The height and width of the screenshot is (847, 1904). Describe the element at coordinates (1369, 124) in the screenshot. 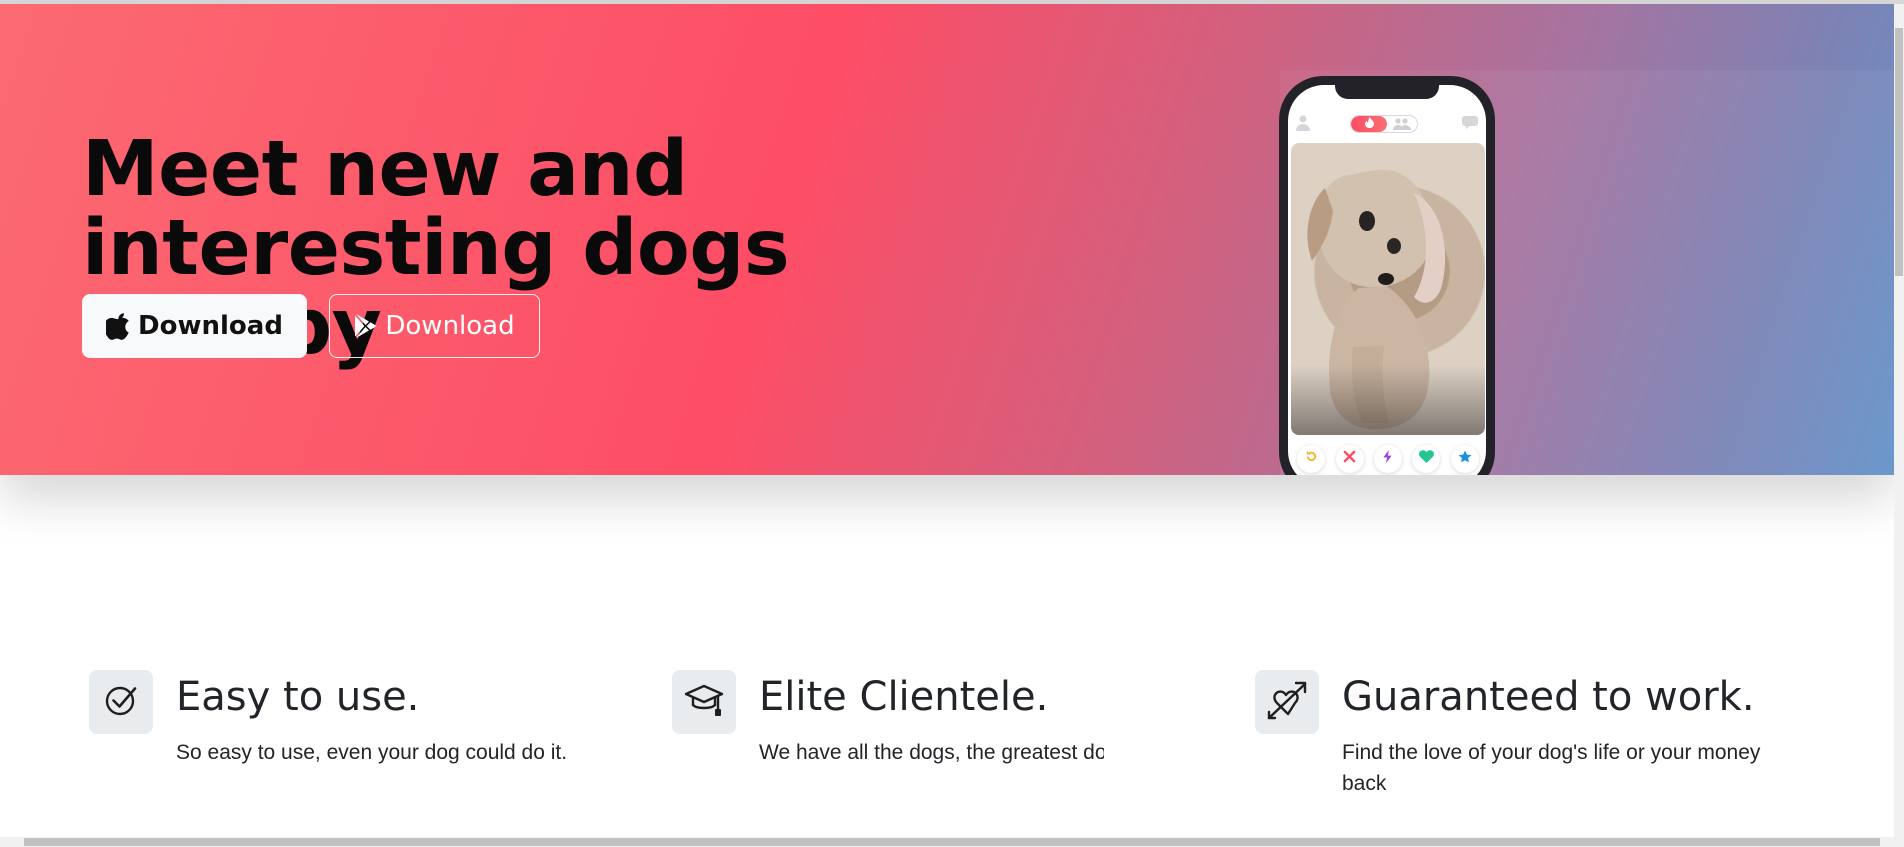

I see `flame-icon` at that location.